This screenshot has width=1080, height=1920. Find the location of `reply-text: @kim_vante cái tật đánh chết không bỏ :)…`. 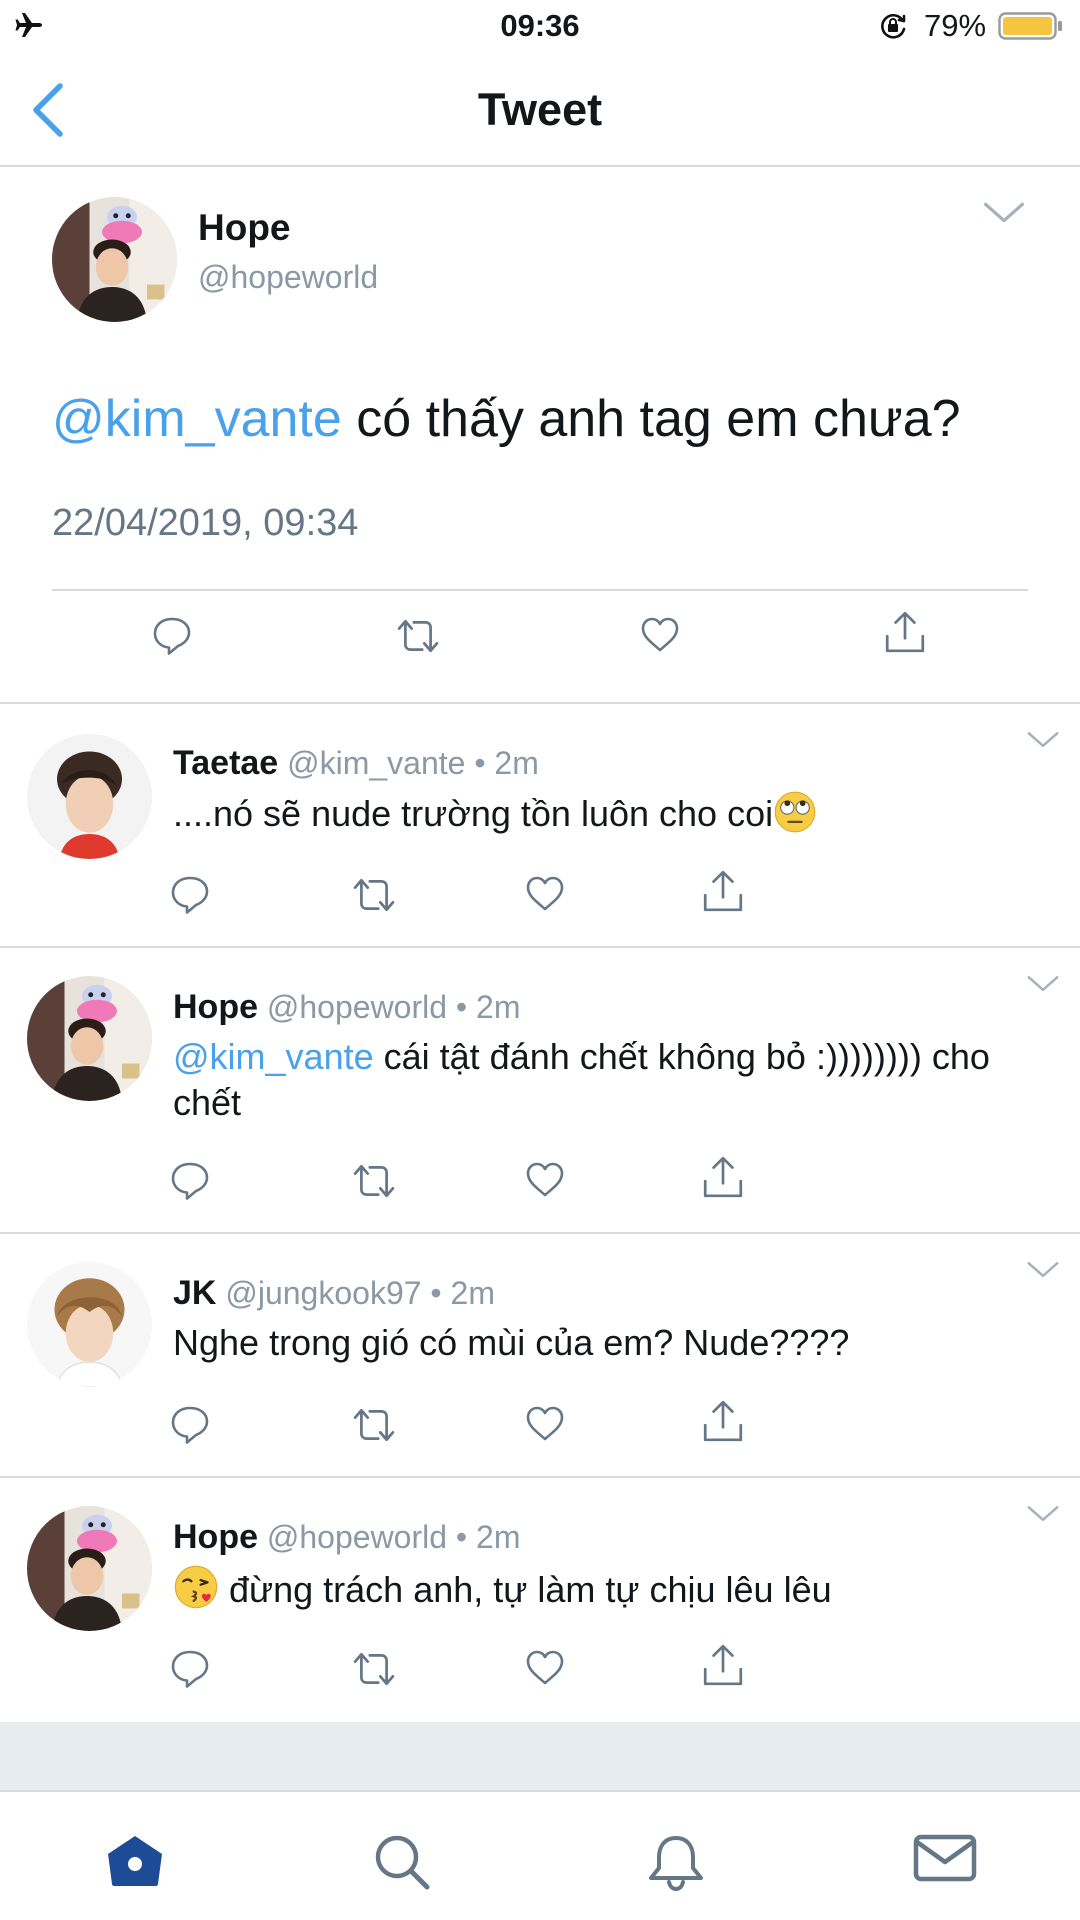

reply-text: @kim_vante cái tật đánh chết không bỏ :)… is located at coordinates (588, 1080).